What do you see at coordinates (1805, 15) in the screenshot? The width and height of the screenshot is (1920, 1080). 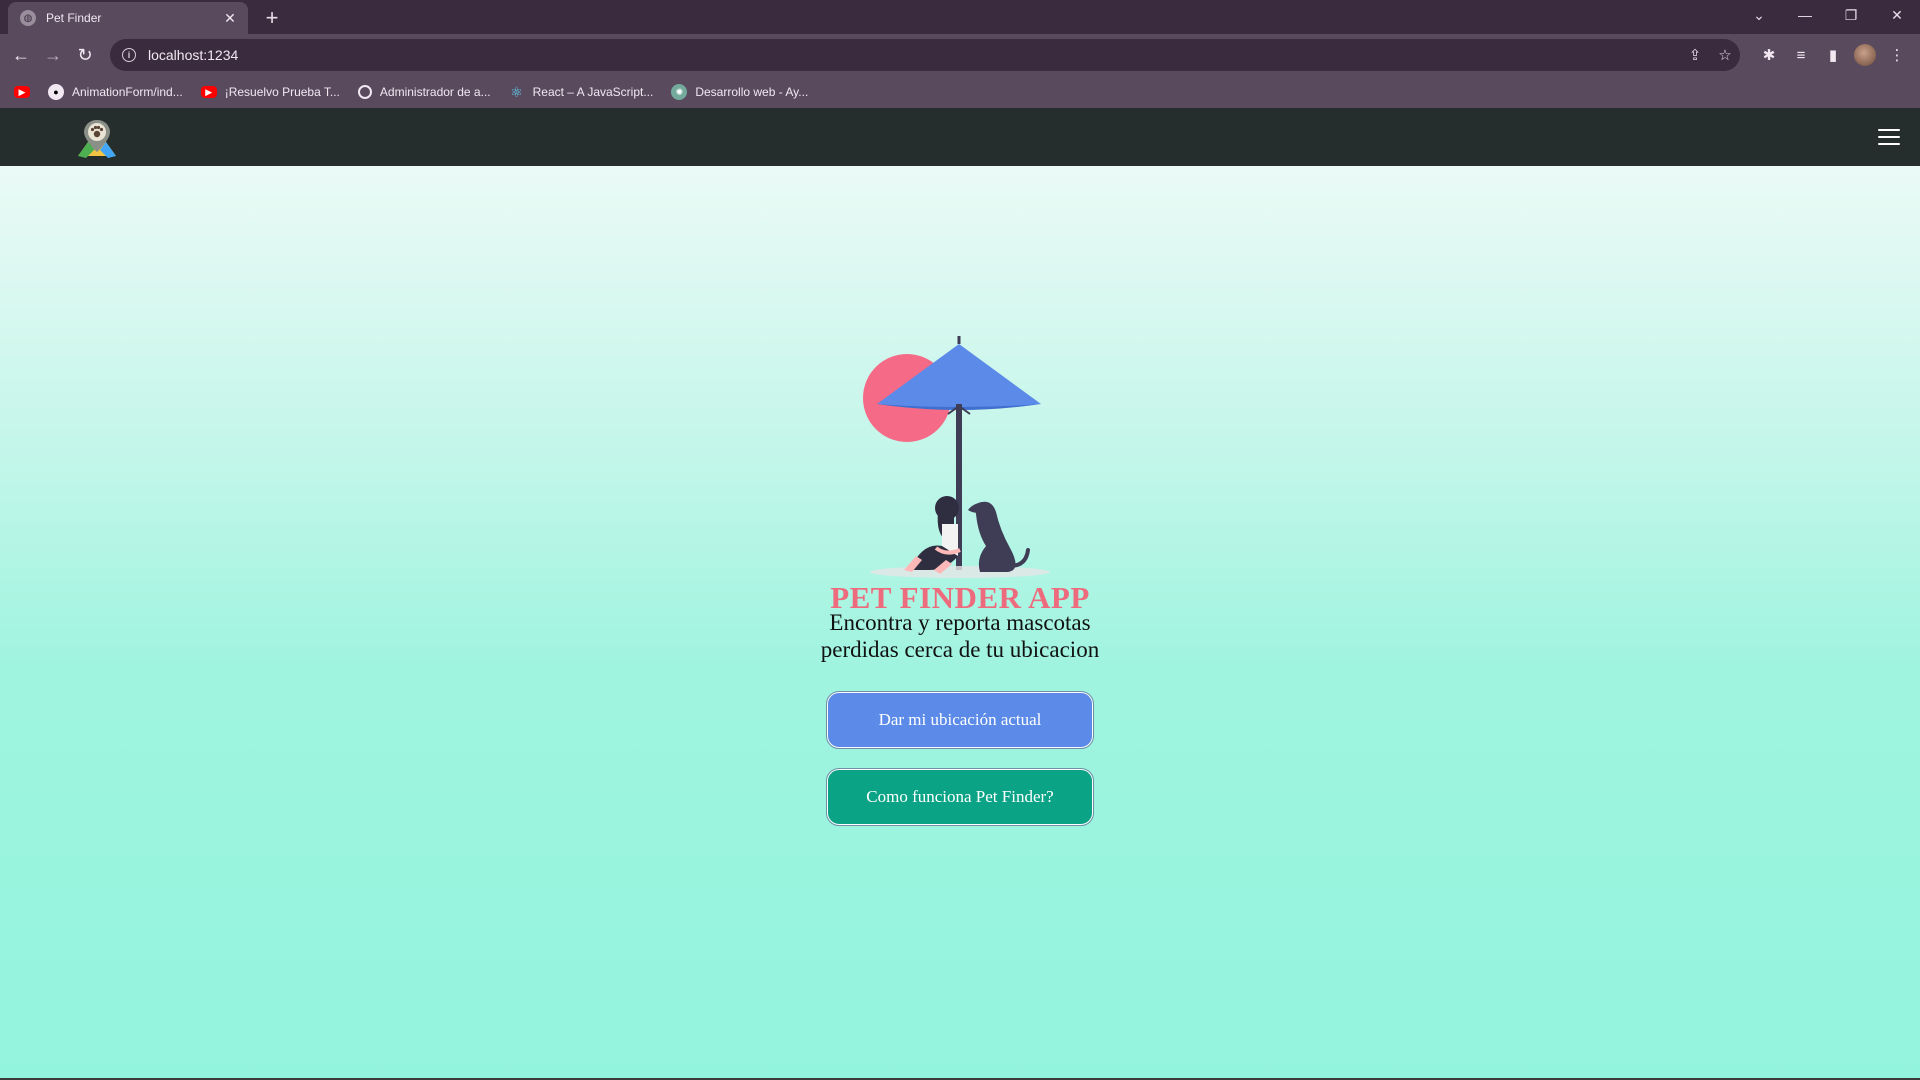 I see `minimize-icon: —` at bounding box center [1805, 15].